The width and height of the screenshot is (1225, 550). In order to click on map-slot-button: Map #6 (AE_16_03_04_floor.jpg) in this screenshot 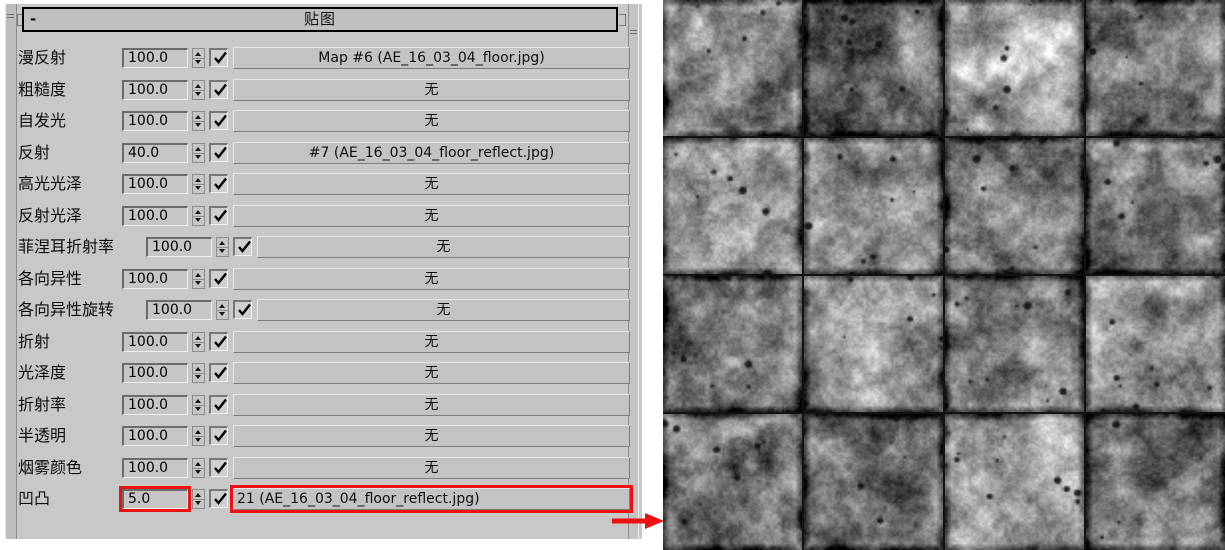, I will do `click(431, 58)`.